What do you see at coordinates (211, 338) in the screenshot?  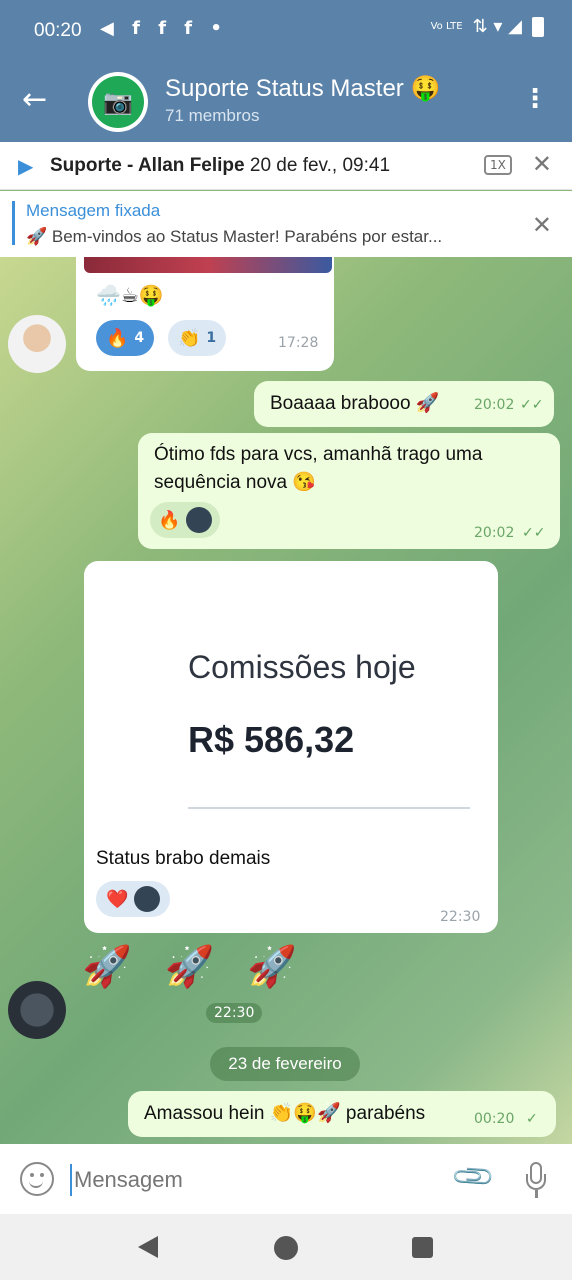 I see `reaction-count: 1` at bounding box center [211, 338].